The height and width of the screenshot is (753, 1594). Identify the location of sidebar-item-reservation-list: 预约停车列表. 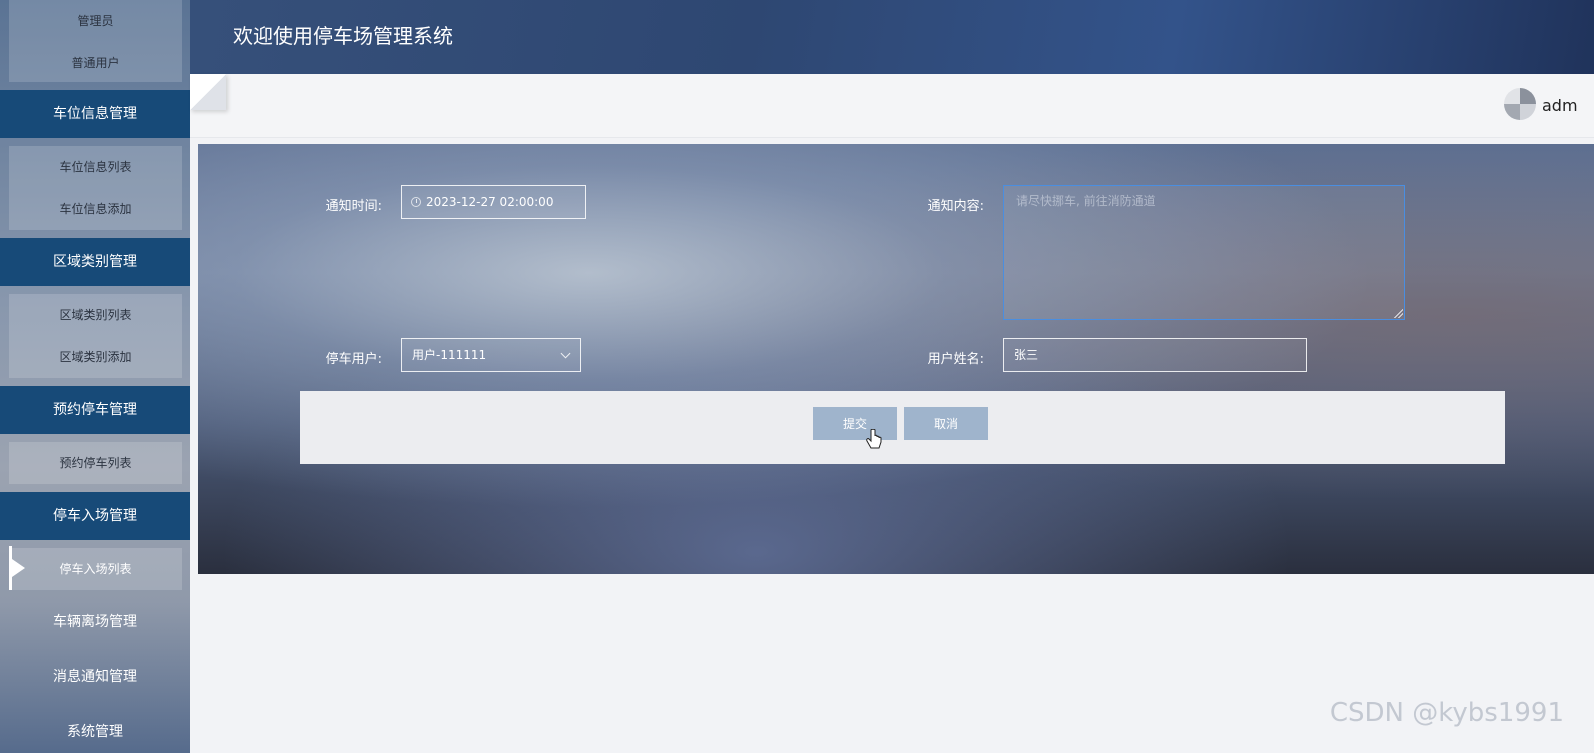
(95, 463).